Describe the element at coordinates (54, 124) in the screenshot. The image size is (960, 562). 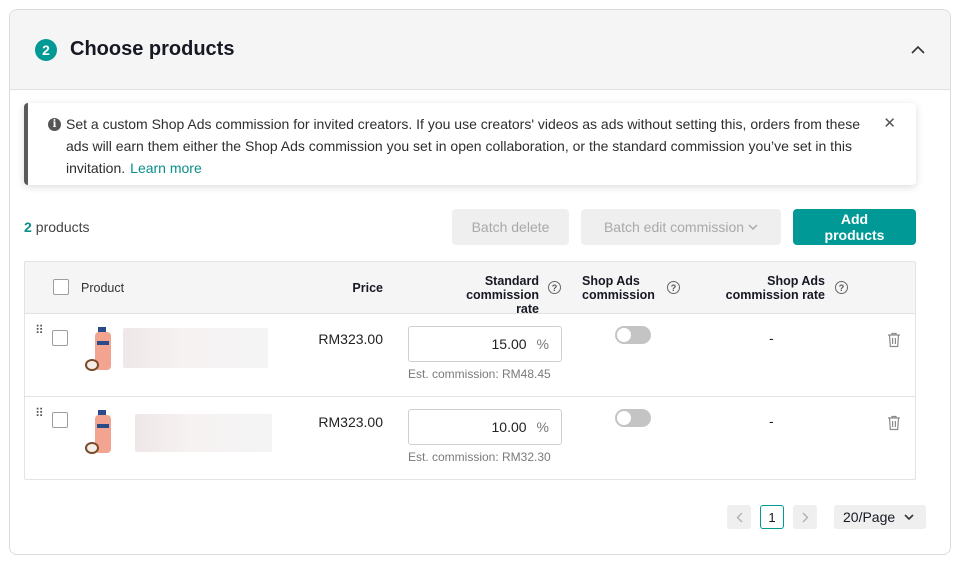
I see `info-icon: i` at that location.